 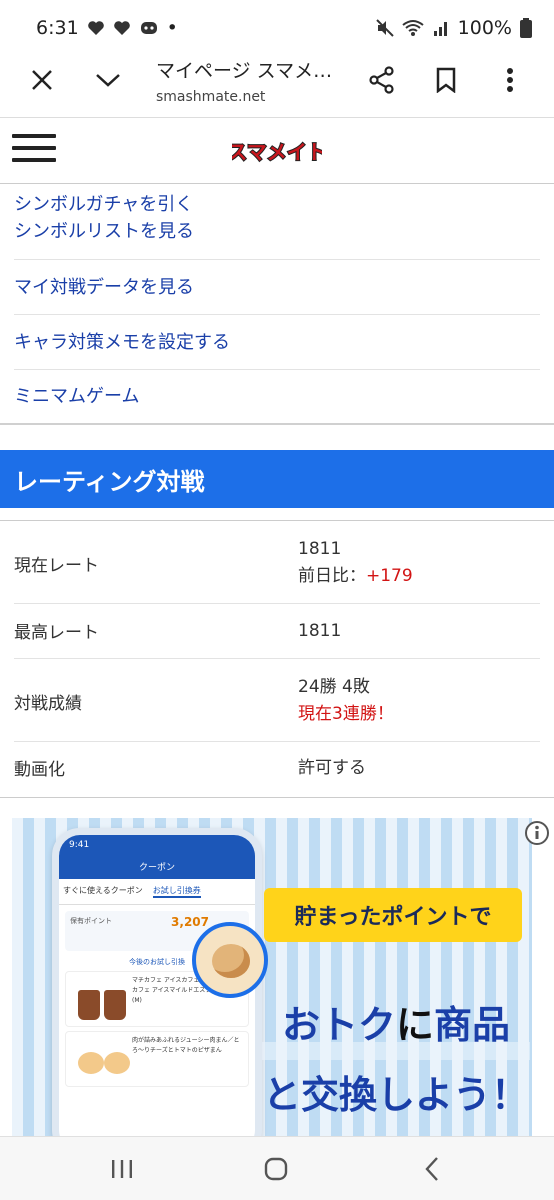 What do you see at coordinates (432, 1169) in the screenshot?
I see `back-icon` at bounding box center [432, 1169].